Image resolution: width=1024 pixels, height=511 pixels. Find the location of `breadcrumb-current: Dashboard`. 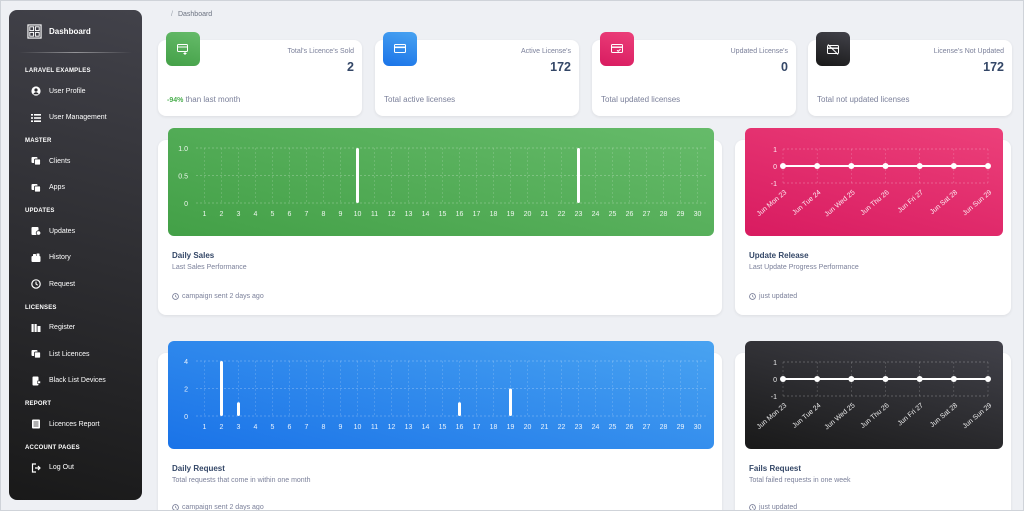

breadcrumb-current: Dashboard is located at coordinates (195, 14).